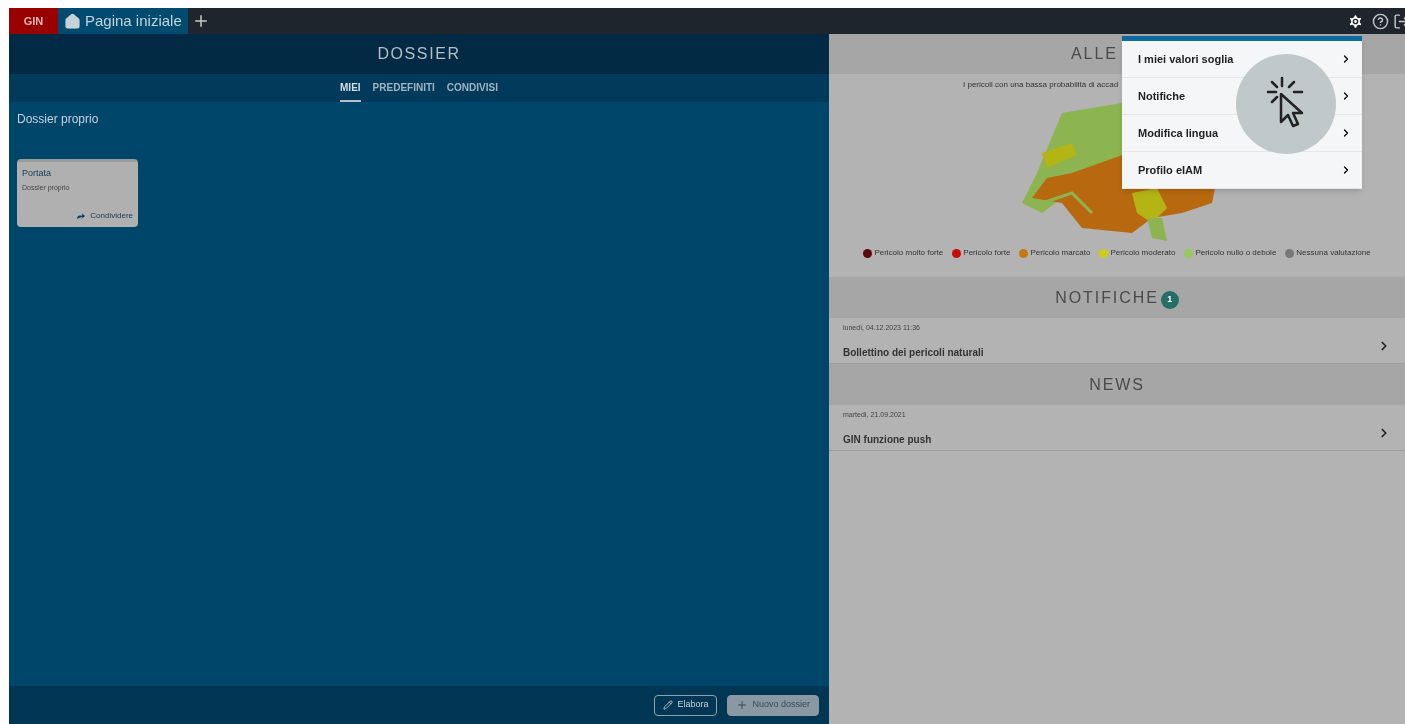 Image resolution: width=1405 pixels, height=724 pixels. I want to click on legend-label: Pericolo nullo o debole, so click(1236, 253).